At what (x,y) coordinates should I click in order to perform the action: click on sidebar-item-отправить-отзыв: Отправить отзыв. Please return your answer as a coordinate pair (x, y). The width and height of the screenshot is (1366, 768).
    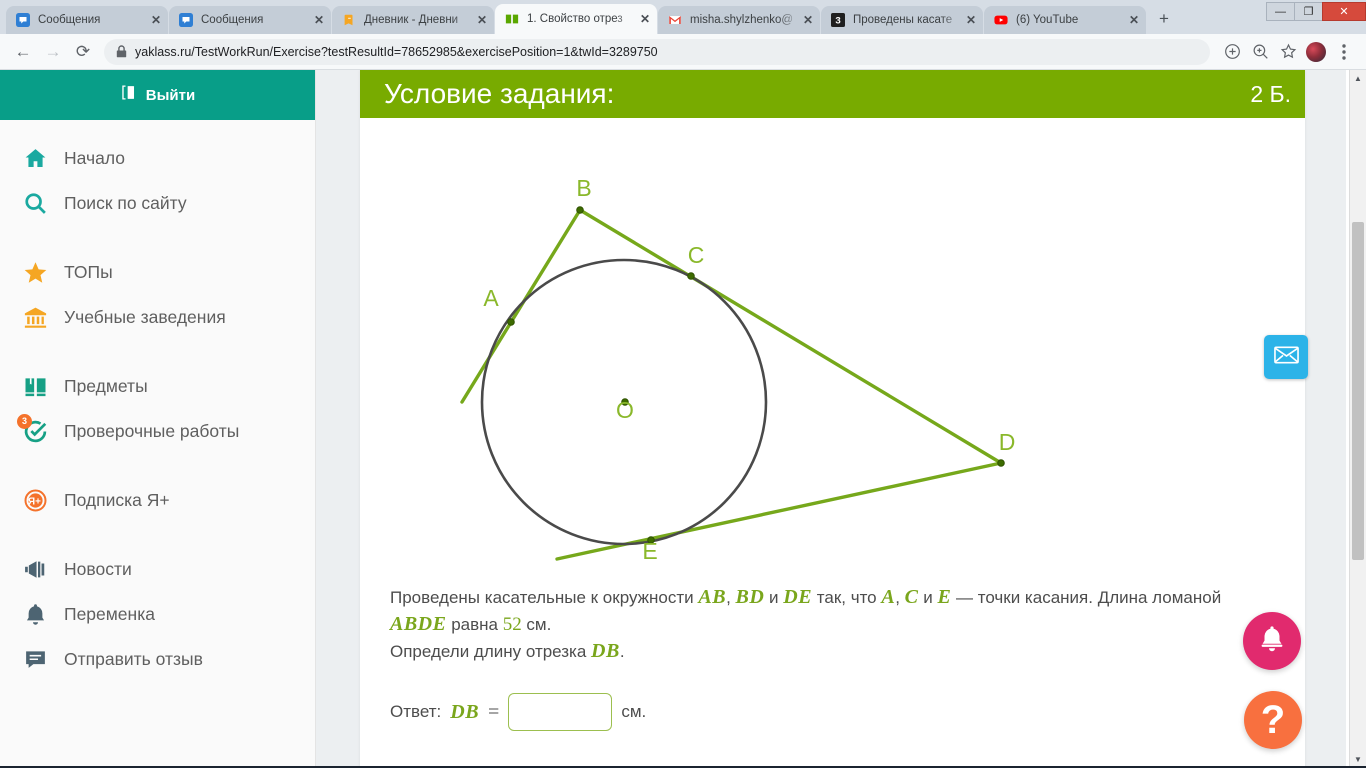
    Looking at the image, I should click on (157, 659).